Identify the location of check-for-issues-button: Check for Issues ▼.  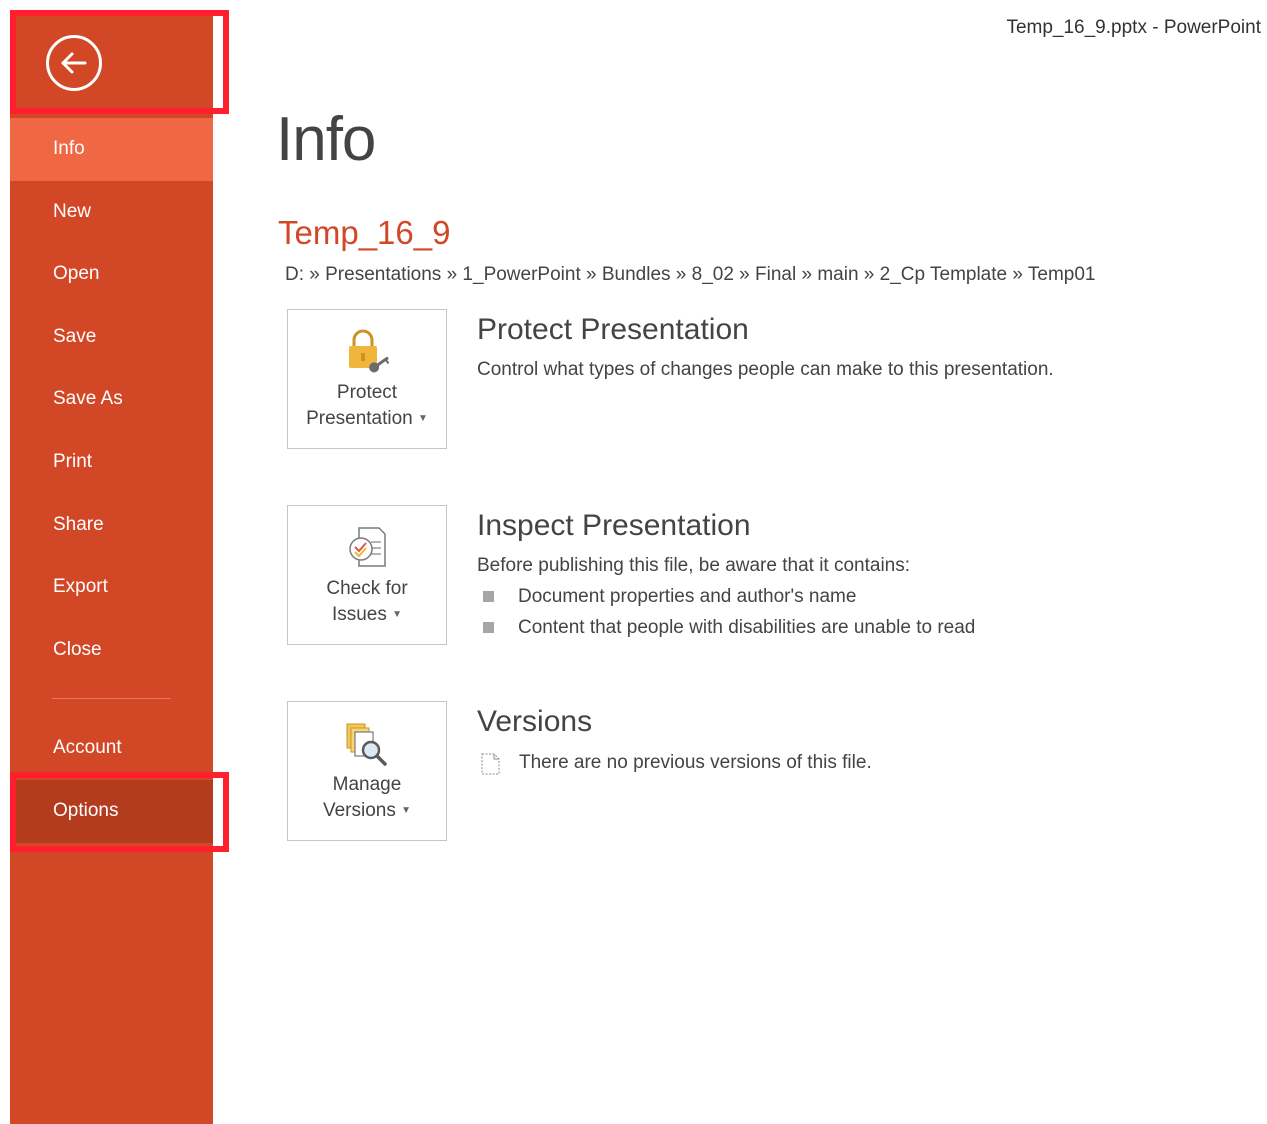
(367, 575).